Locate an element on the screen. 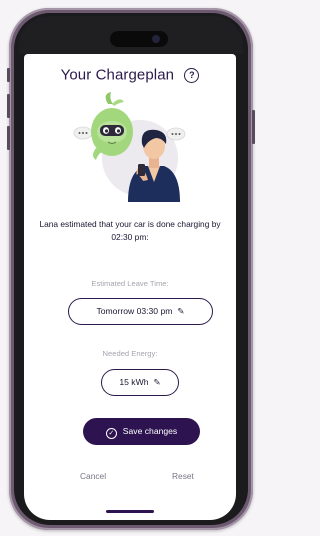 The width and height of the screenshot is (320, 536). side-button-volume-down is located at coordinates (8, 138).